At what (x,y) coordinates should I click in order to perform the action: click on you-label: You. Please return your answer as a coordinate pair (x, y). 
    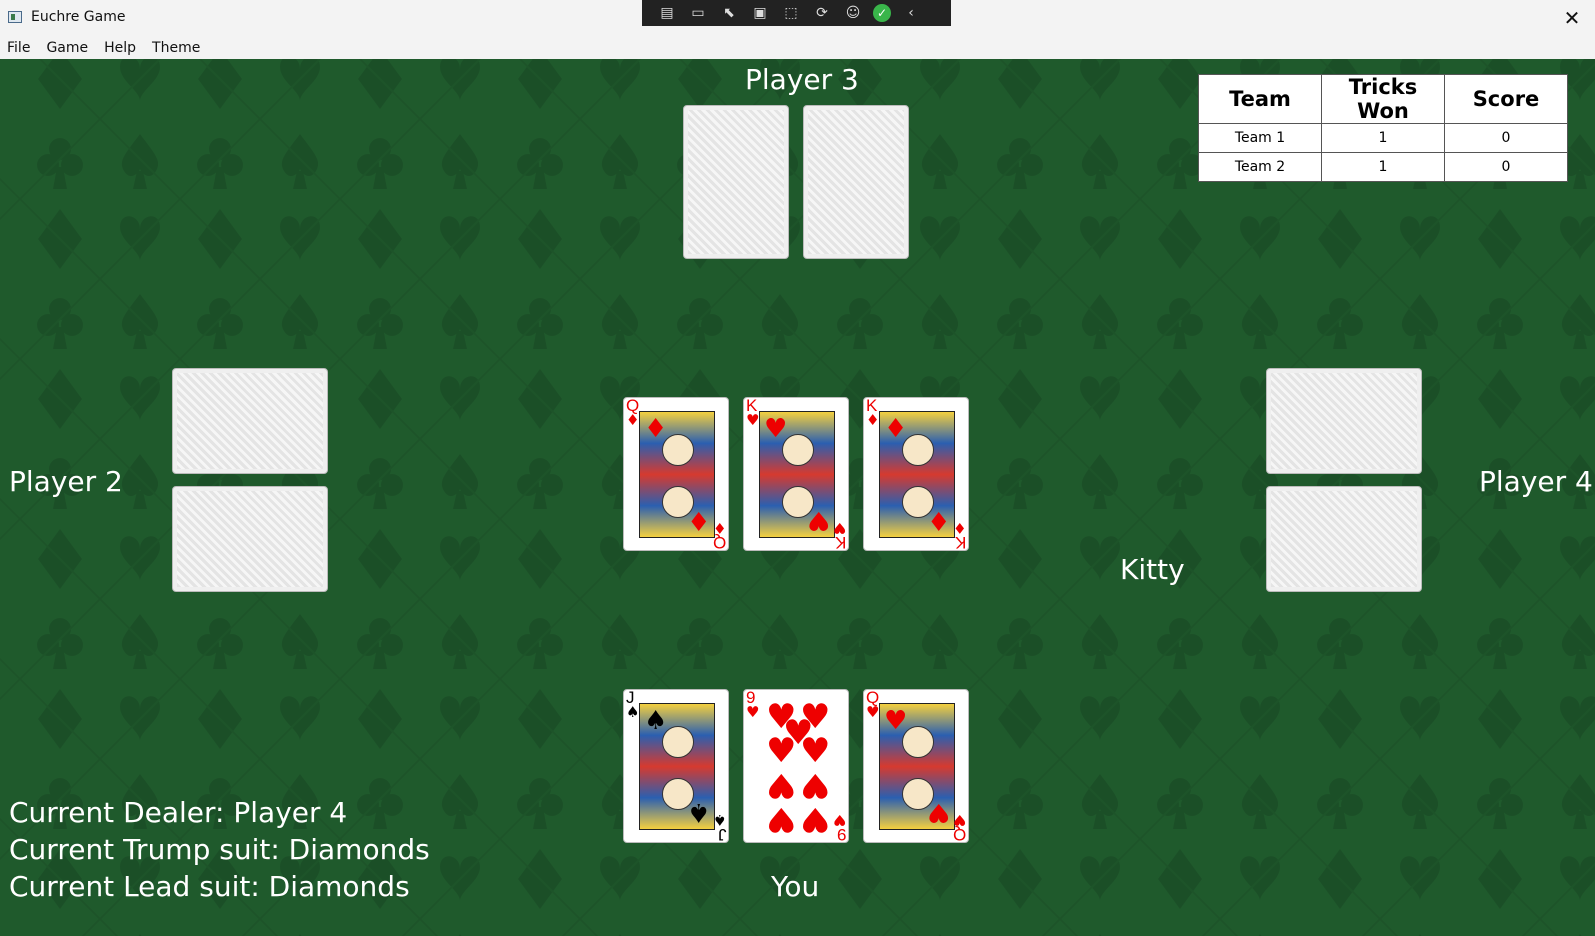
    Looking at the image, I should click on (795, 886).